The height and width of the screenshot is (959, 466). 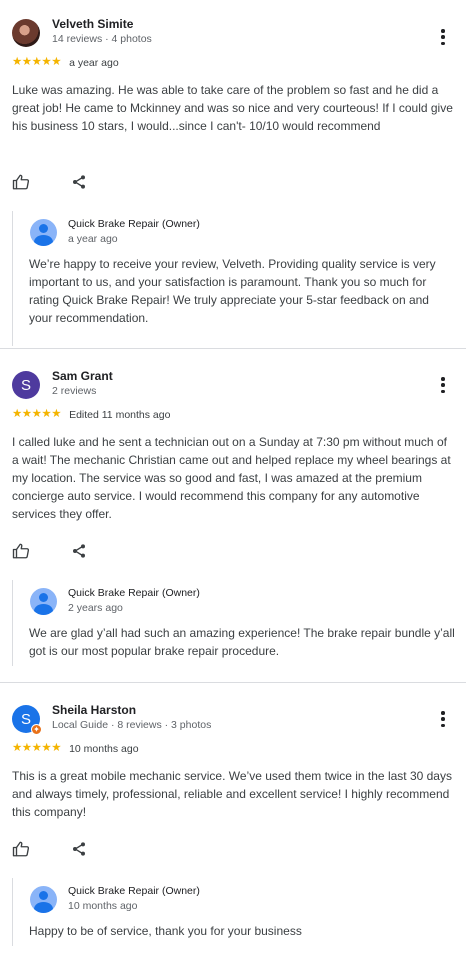 What do you see at coordinates (120, 415) in the screenshot?
I see `review-time: Edited 11 months ago` at bounding box center [120, 415].